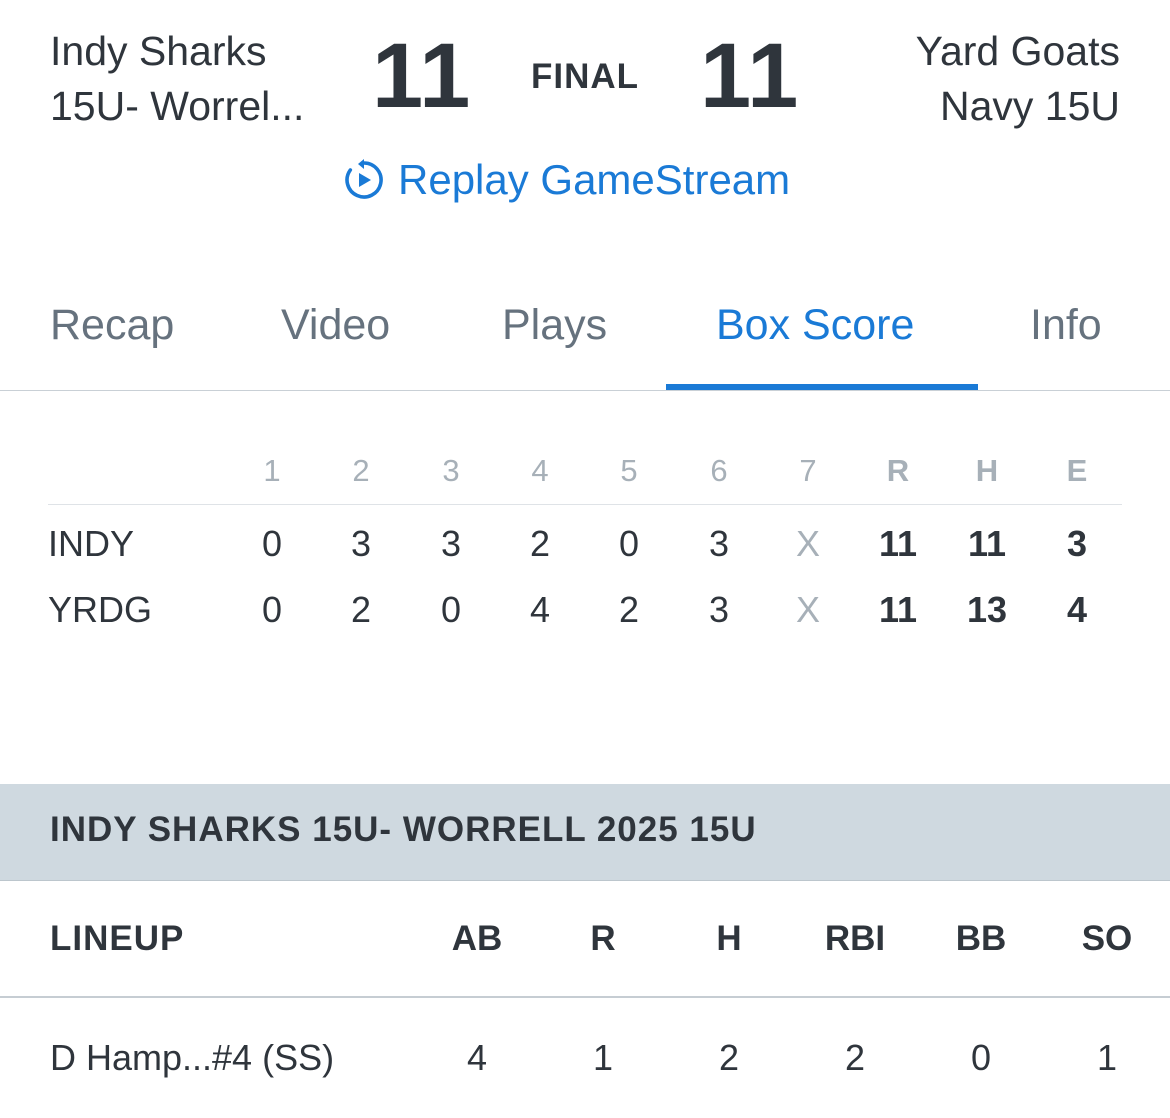 This screenshot has height=1118, width=1170. I want to click on inning-header: 1, so click(272, 470).